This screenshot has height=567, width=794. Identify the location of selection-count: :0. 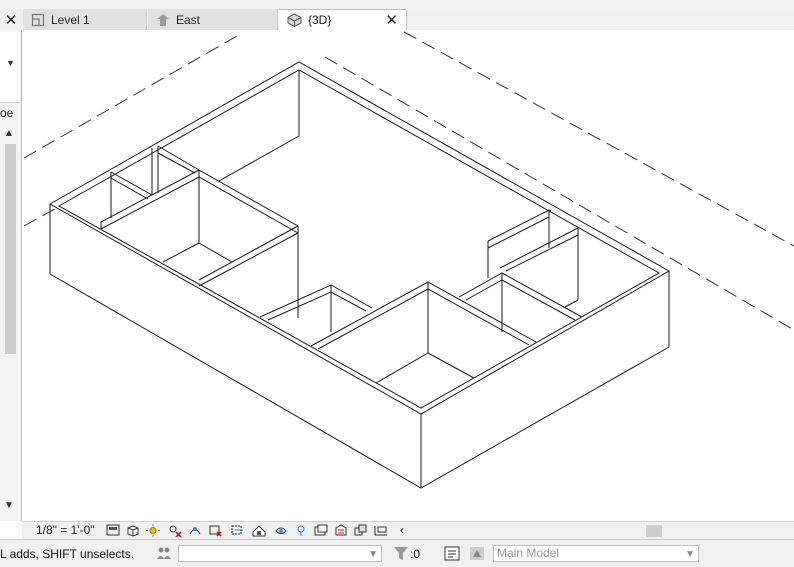
(415, 554).